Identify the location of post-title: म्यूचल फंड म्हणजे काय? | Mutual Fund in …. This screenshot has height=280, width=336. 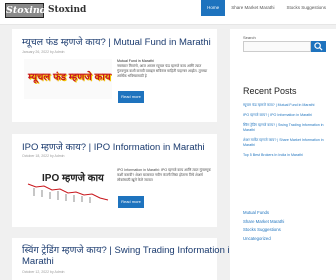
(116, 42).